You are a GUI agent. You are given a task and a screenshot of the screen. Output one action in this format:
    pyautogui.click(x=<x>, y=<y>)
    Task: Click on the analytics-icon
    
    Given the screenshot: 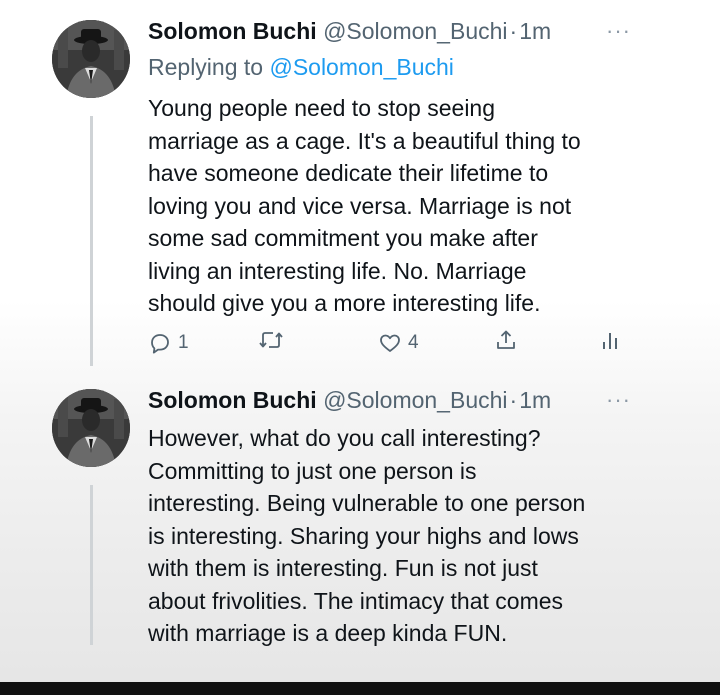 What is the action you would take?
    pyautogui.click(x=610, y=341)
    